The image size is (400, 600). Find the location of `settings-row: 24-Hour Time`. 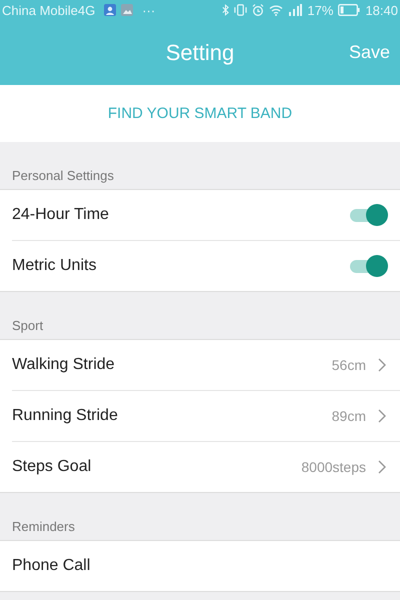

settings-row: 24-Hour Time is located at coordinates (200, 215).